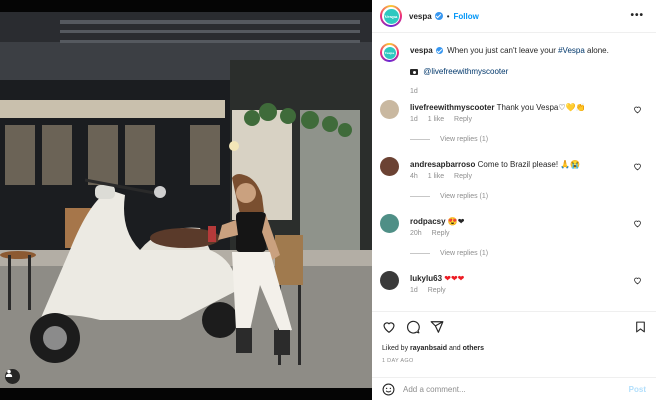 Image resolution: width=656 pixels, height=400 pixels. What do you see at coordinates (454, 348) in the screenshot?
I see `liked-by-suffix: and` at bounding box center [454, 348].